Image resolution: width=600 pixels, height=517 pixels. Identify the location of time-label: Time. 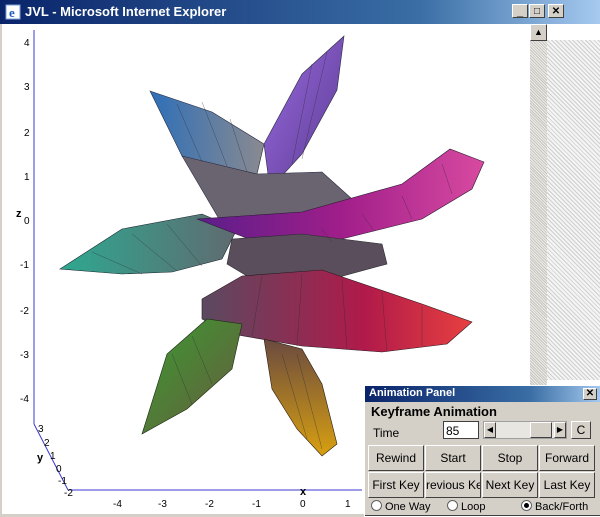
(386, 433).